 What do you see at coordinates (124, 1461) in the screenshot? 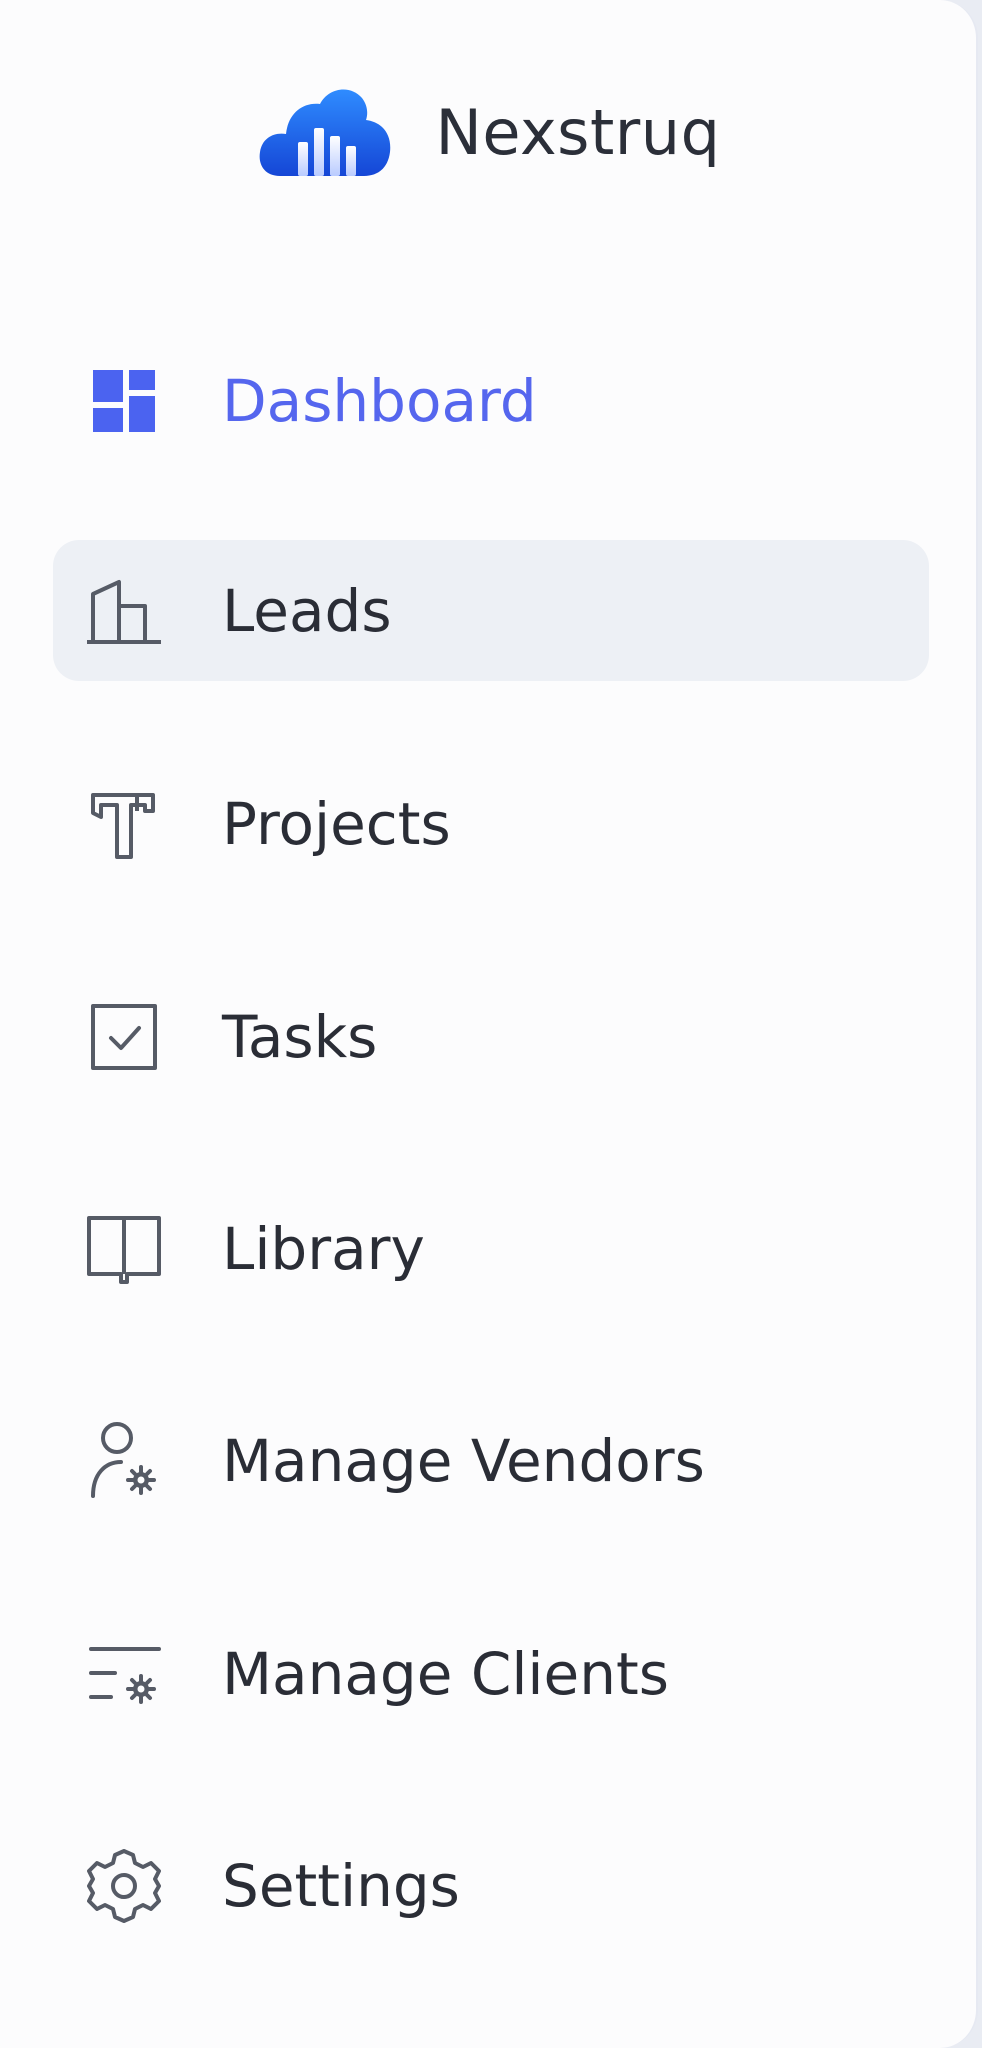
I see `user-gear-icon` at bounding box center [124, 1461].